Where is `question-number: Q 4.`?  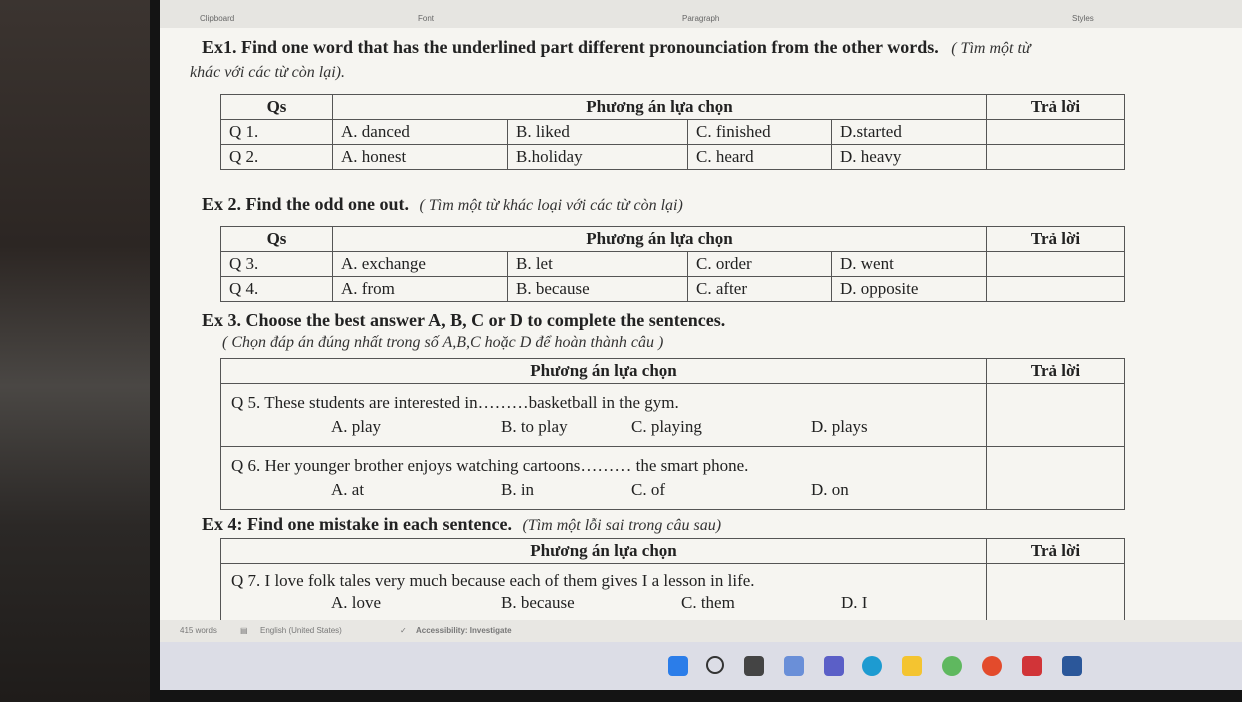 question-number: Q 4. is located at coordinates (276, 289).